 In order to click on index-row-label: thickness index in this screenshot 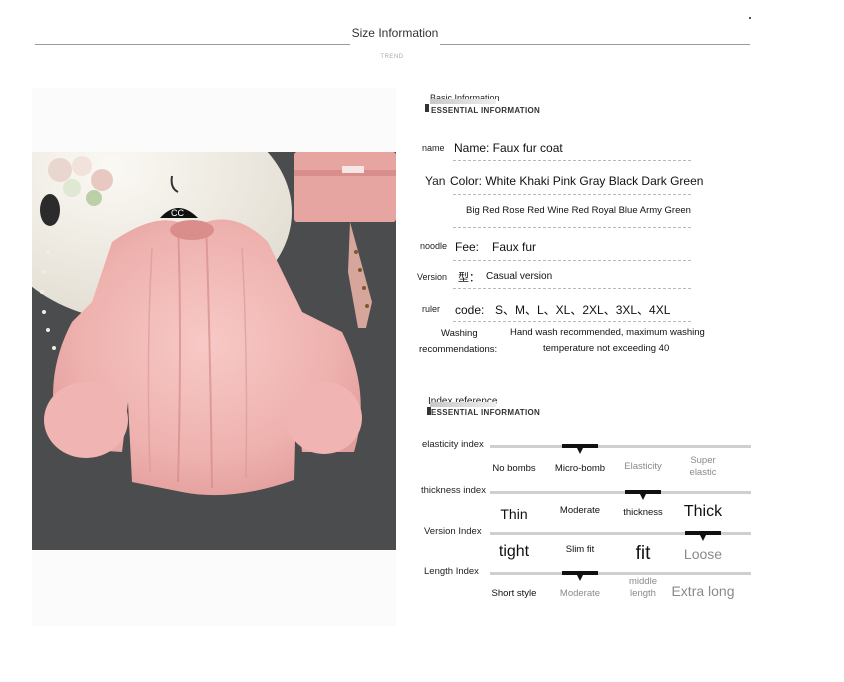, I will do `click(453, 490)`.